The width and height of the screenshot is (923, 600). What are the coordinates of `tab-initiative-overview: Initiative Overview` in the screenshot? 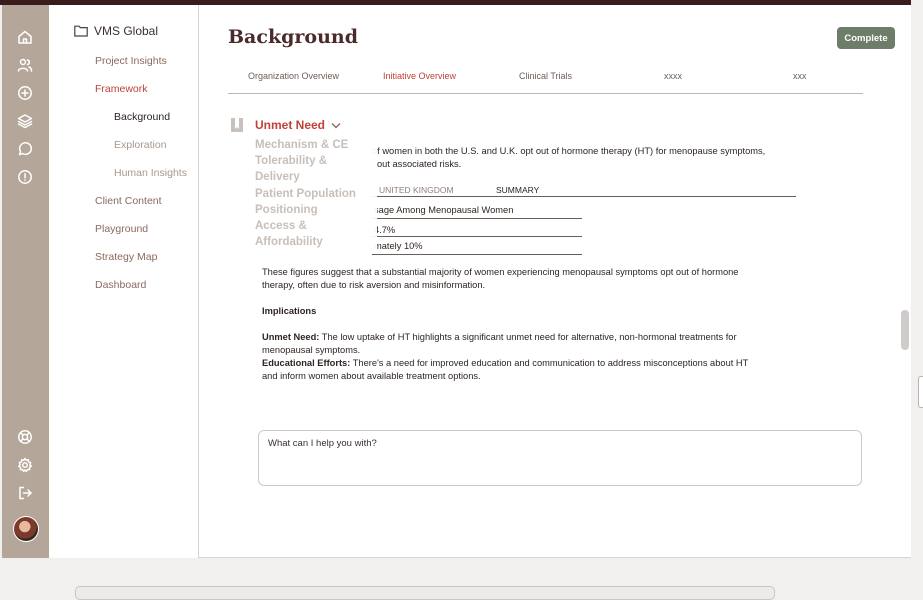 It's located at (419, 76).